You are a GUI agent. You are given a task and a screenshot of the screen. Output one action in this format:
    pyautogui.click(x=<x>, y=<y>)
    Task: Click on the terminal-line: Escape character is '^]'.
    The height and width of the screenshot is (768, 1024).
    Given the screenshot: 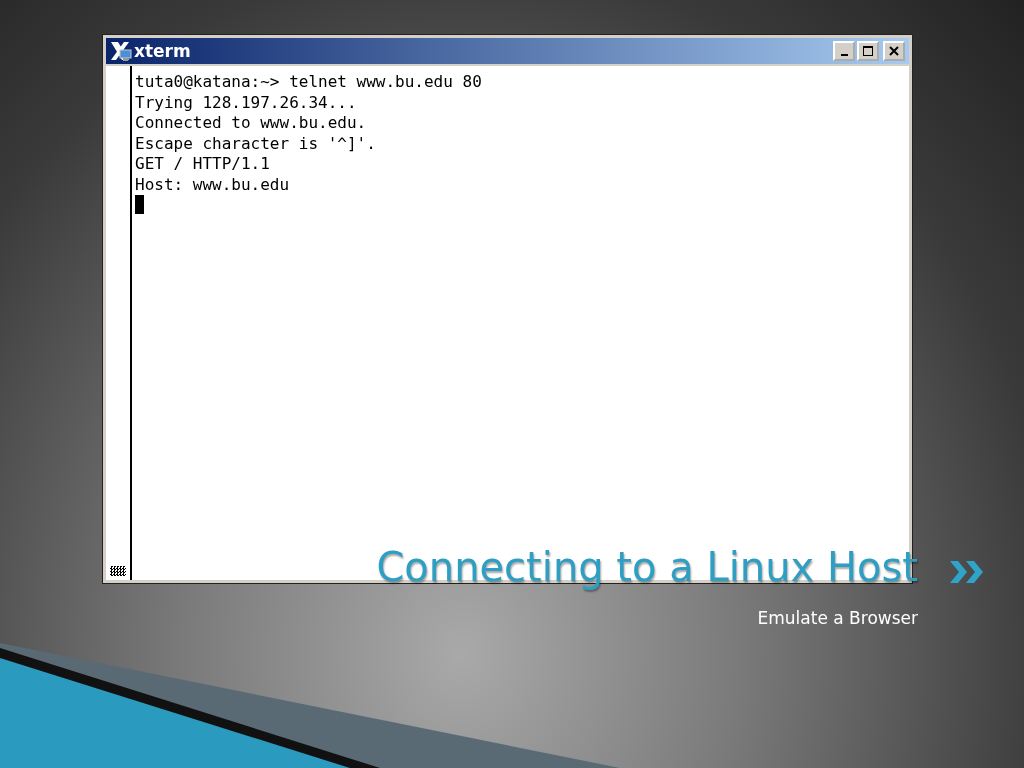 What is the action you would take?
    pyautogui.click(x=256, y=143)
    